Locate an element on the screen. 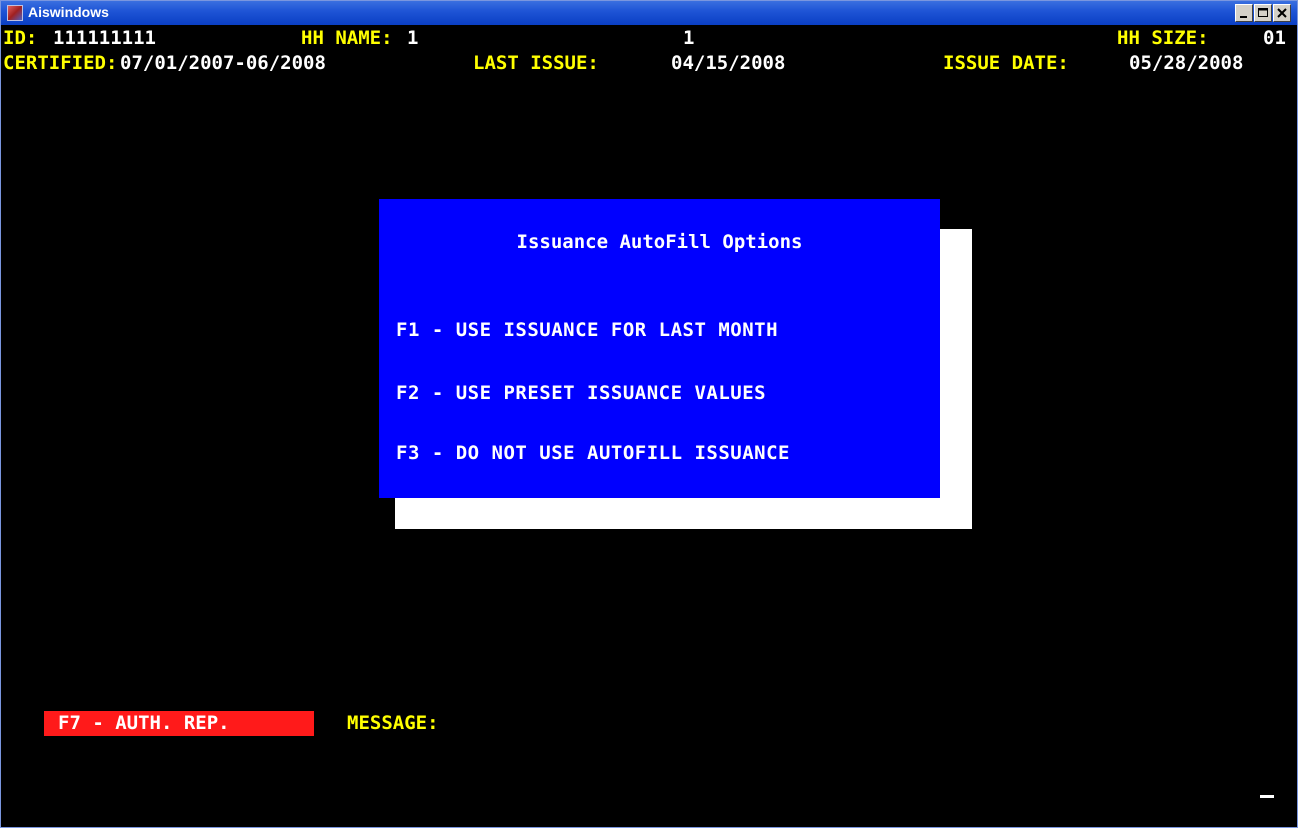 The height and width of the screenshot is (828, 1298). last-issue-value: 04/15/2008 is located at coordinates (728, 63).